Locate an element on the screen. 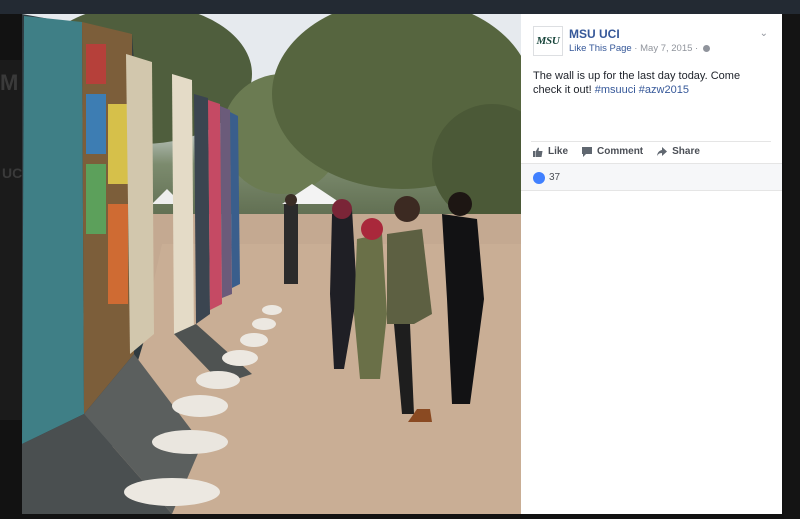  avatar-logo-text: MSU is located at coordinates (548, 41).